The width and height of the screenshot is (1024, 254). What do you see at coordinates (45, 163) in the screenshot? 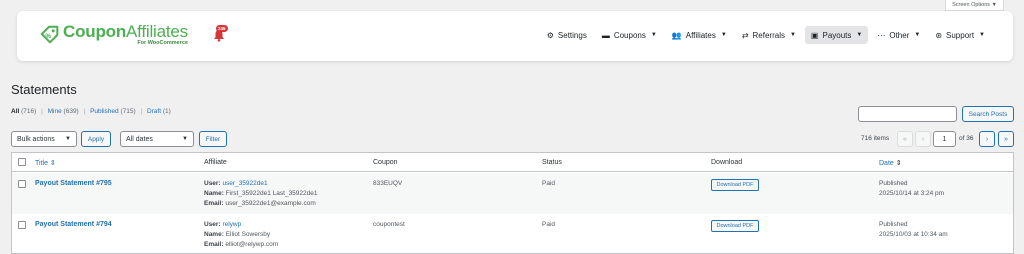
I see `column-title: Title ⇕` at bounding box center [45, 163].